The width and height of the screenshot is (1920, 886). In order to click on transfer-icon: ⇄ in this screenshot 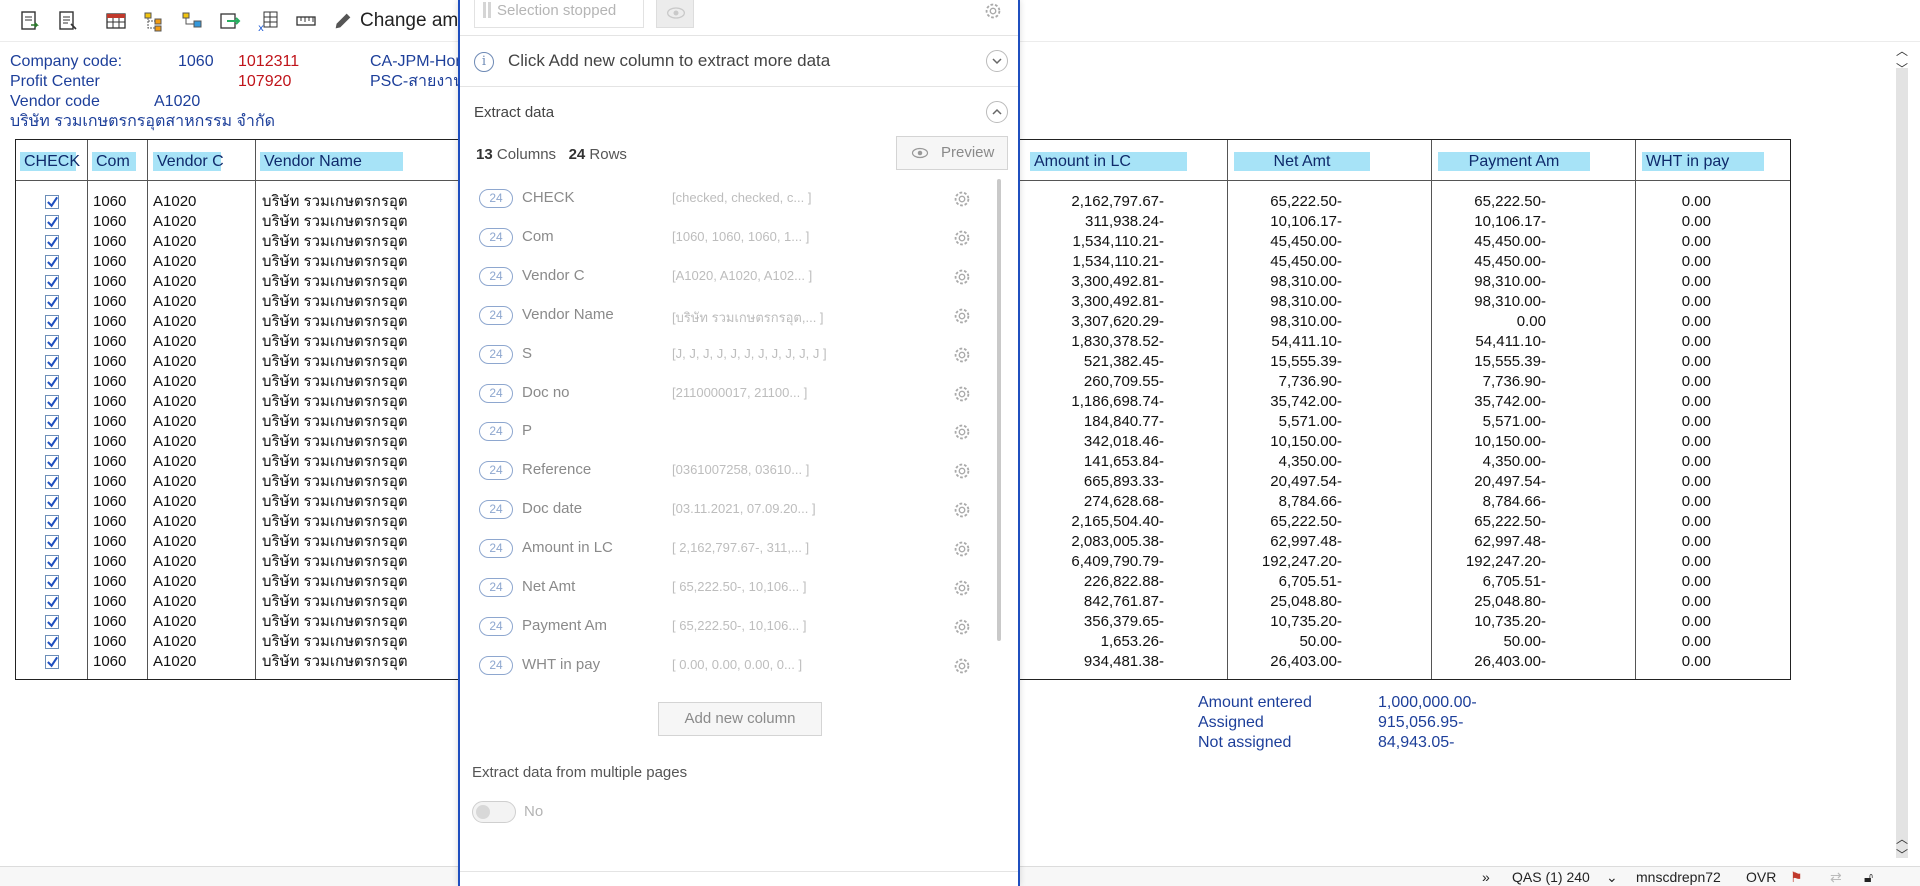, I will do `click(1836, 877)`.